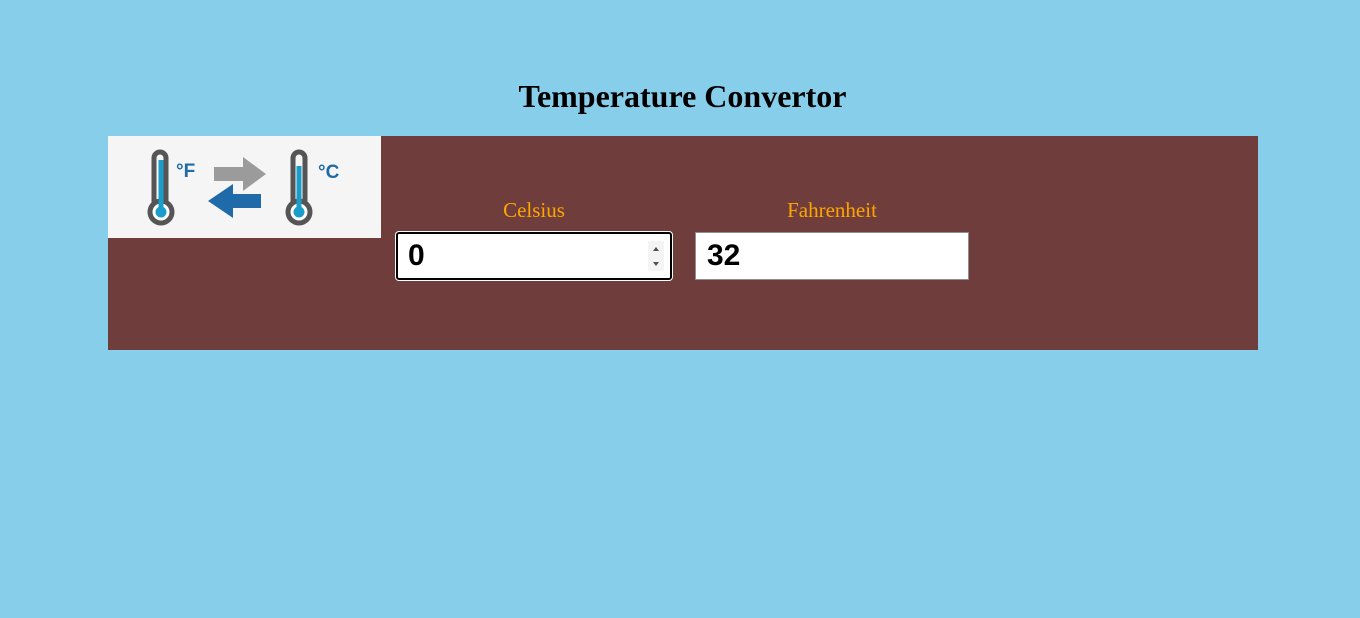 The width and height of the screenshot is (1360, 618). Describe the element at coordinates (237, 187) in the screenshot. I see `swap-arrows-icon` at that location.